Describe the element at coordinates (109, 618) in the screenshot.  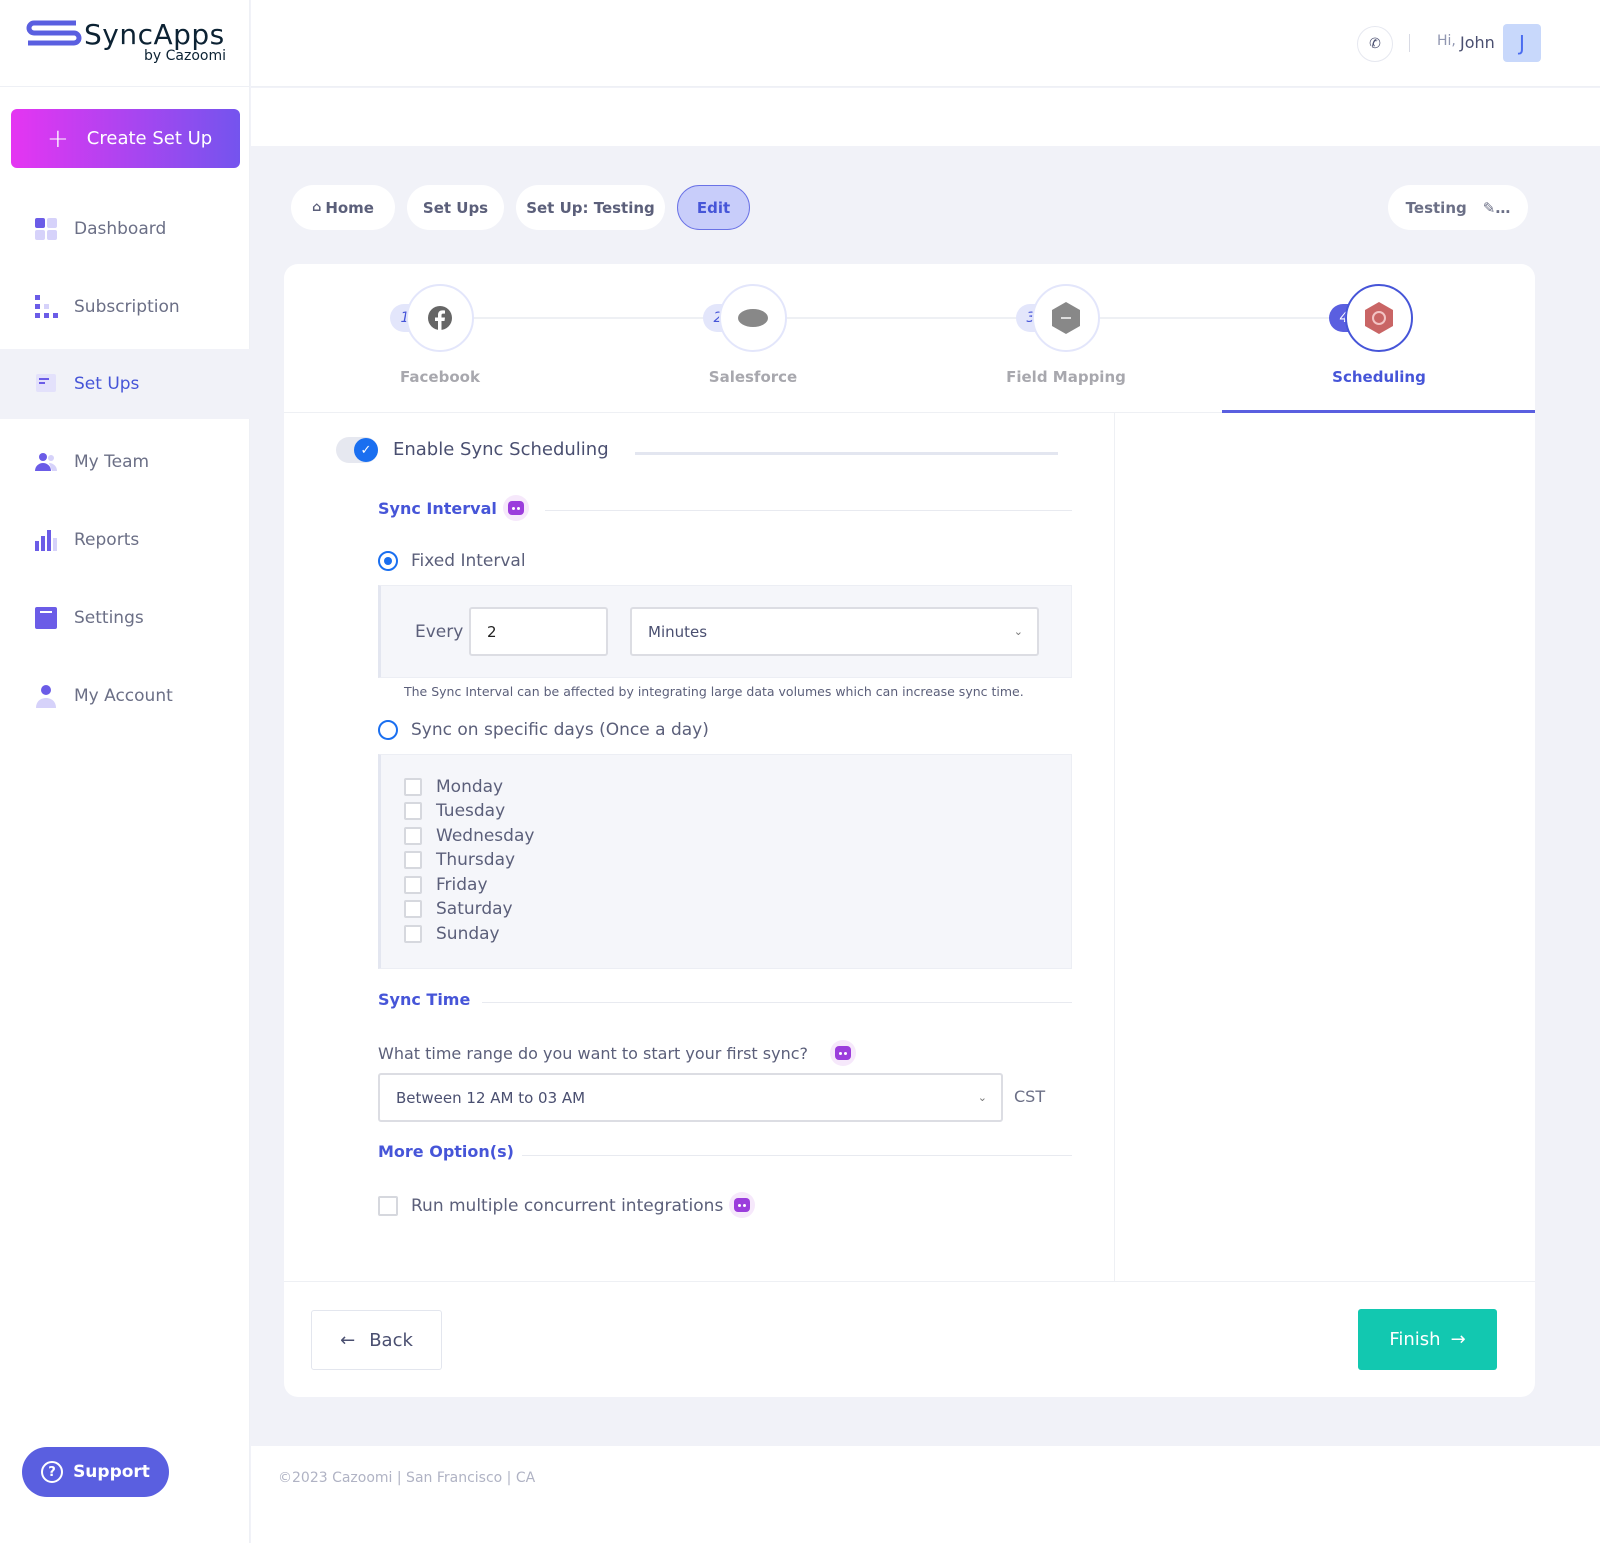
I see `sidebar-item-label: Settings` at that location.